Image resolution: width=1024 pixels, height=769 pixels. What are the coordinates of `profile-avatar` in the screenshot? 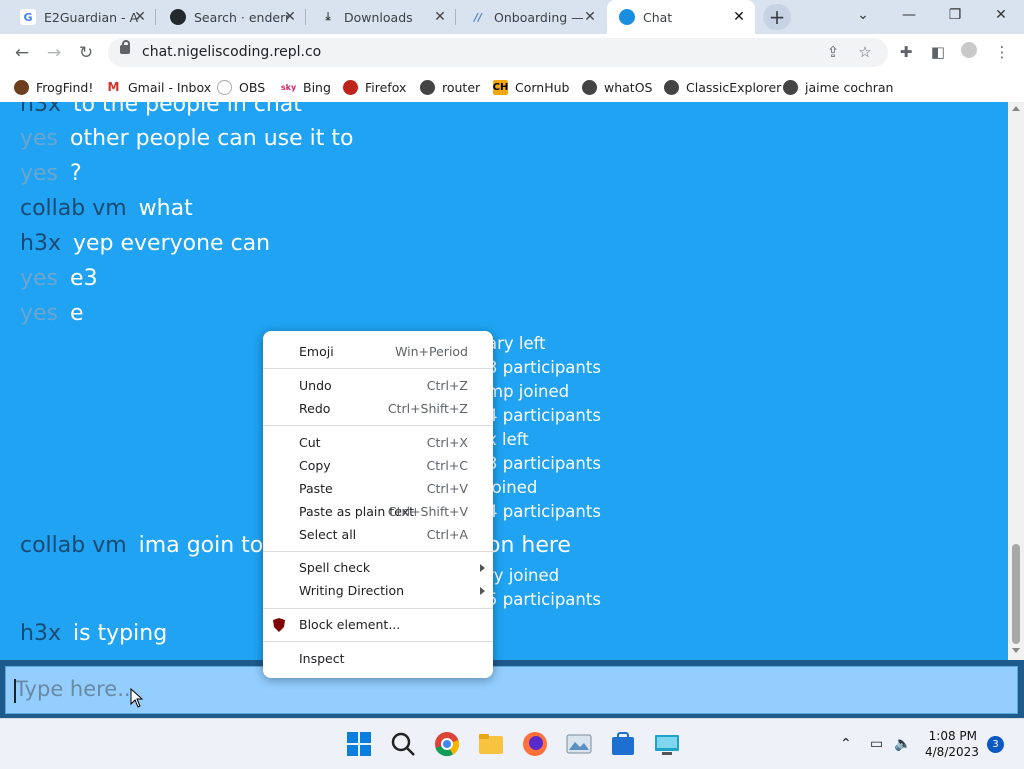 It's located at (969, 52).